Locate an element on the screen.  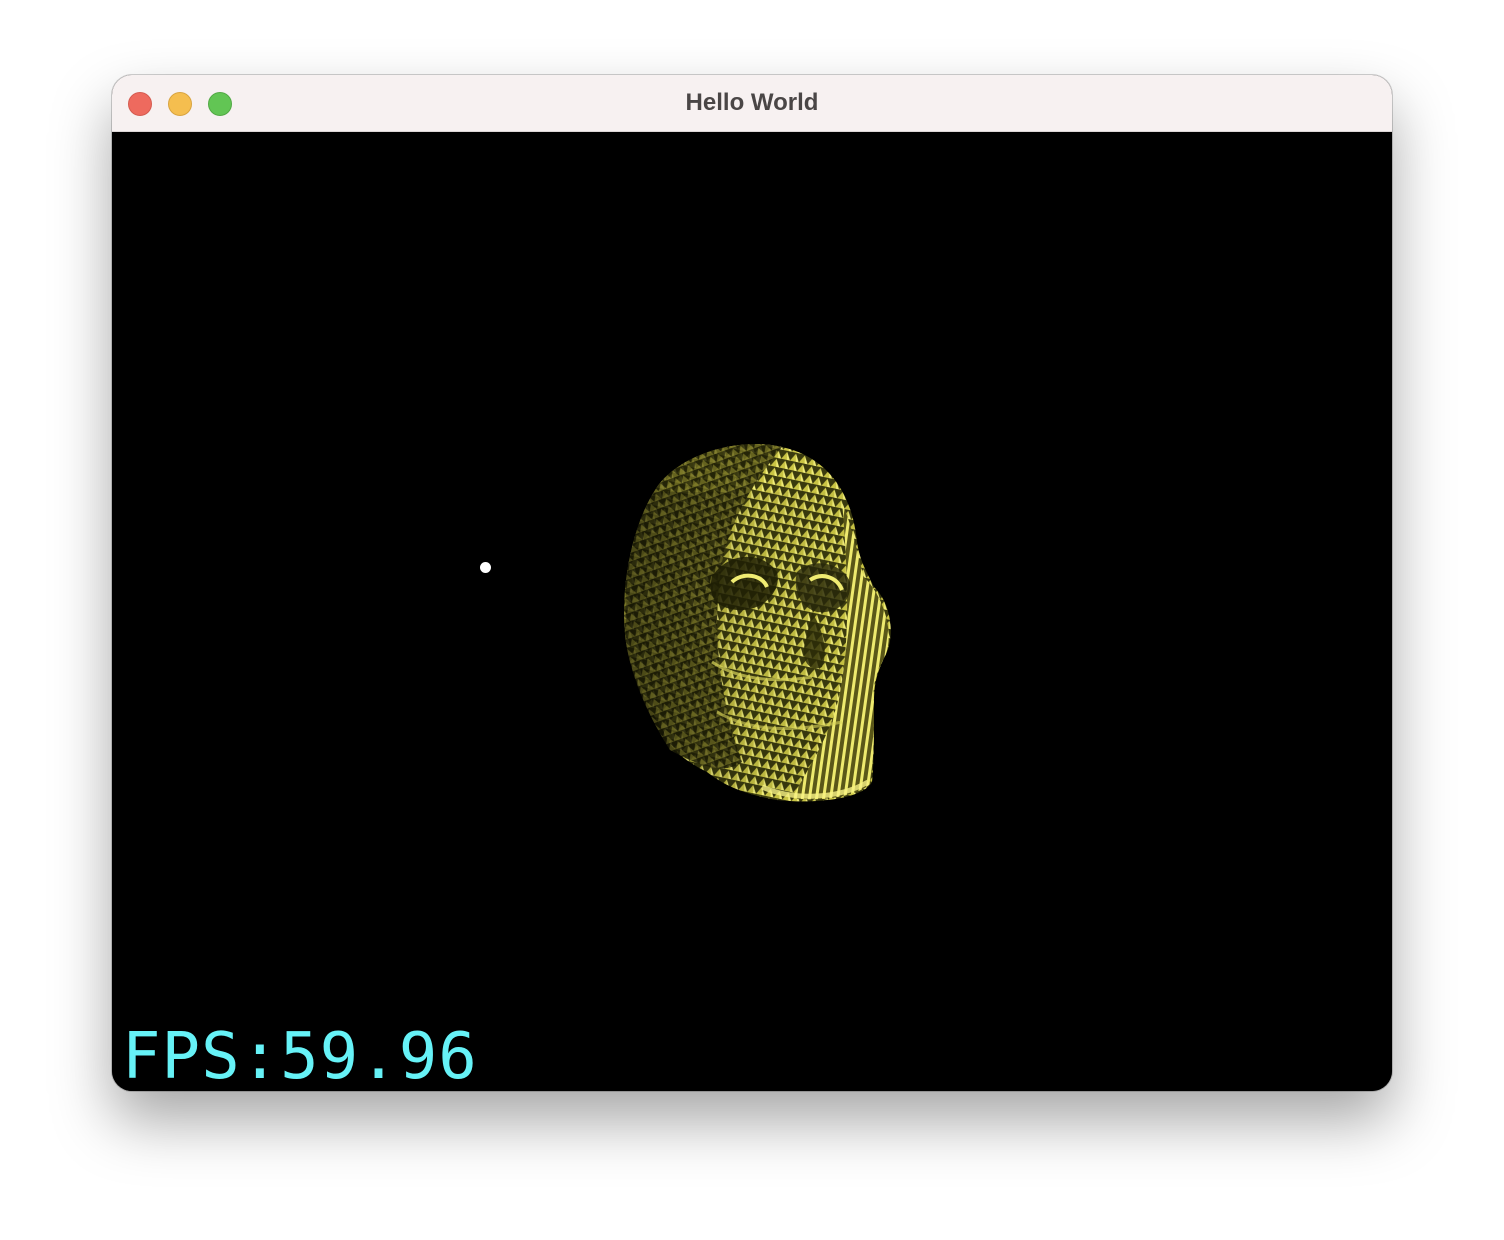
fps-counter: FPS:59.96 is located at coordinates (300, 1055).